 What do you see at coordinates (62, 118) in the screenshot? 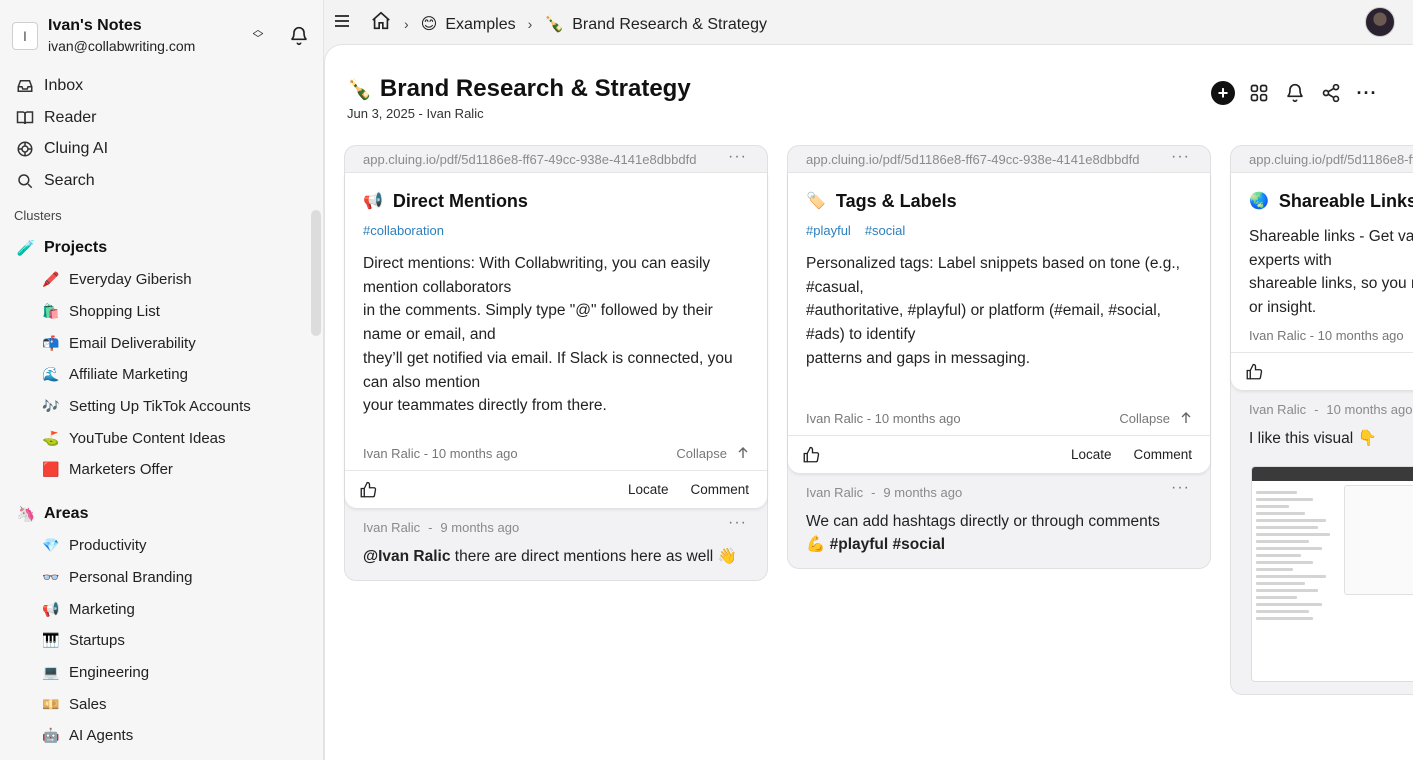
I see `nav-item-reader: Reader` at bounding box center [62, 118].